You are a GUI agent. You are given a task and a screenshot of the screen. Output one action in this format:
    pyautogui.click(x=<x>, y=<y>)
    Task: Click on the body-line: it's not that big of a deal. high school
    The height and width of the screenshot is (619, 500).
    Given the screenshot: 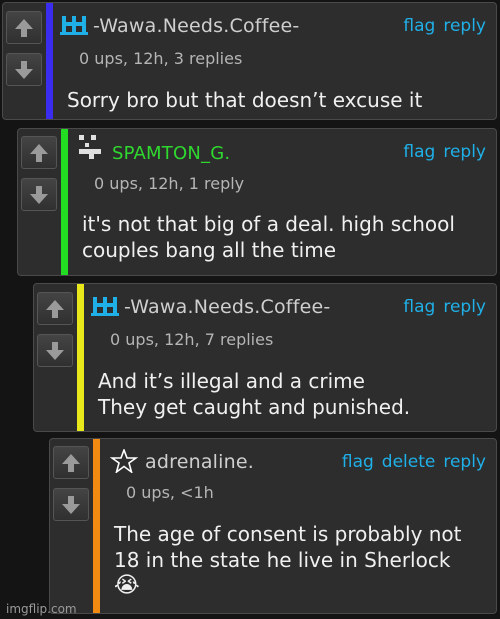 What is the action you would take?
    pyautogui.click(x=268, y=224)
    